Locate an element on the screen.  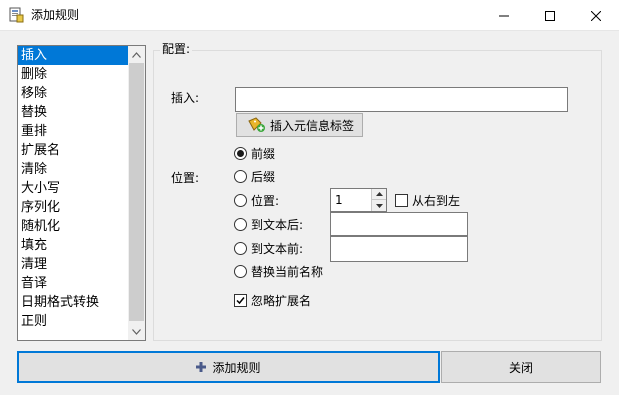
radio-position-label: 位置: is located at coordinates (265, 200).